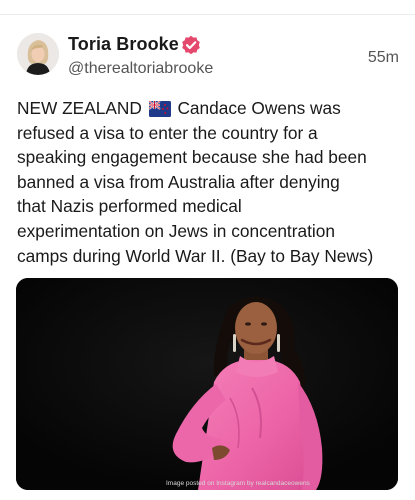 This screenshot has width=415, height=500. What do you see at coordinates (176, 230) in the screenshot?
I see `post-text-line: experimentation on Jews in concentration` at bounding box center [176, 230].